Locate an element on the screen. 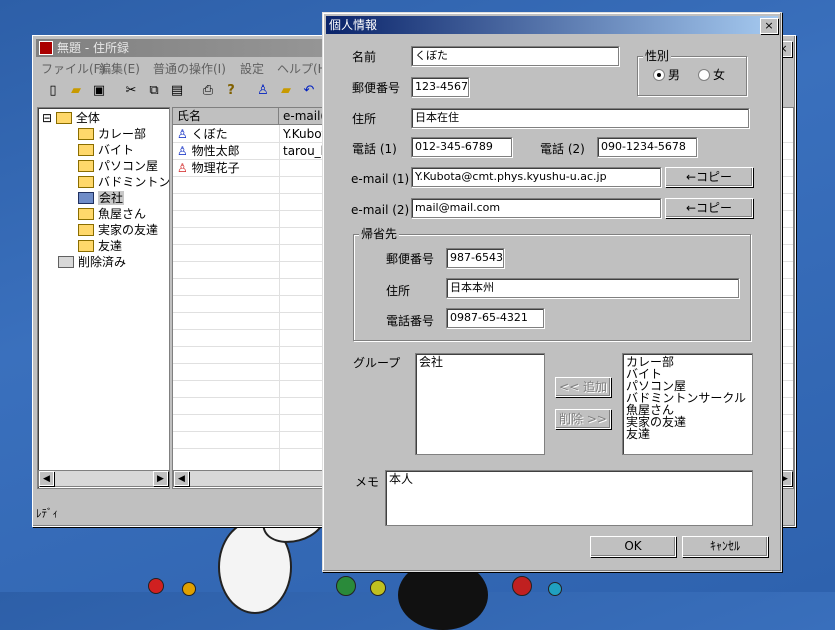 This screenshot has width=835, height=630. home-phone-field: 0987-65-4321 is located at coordinates (495, 318).